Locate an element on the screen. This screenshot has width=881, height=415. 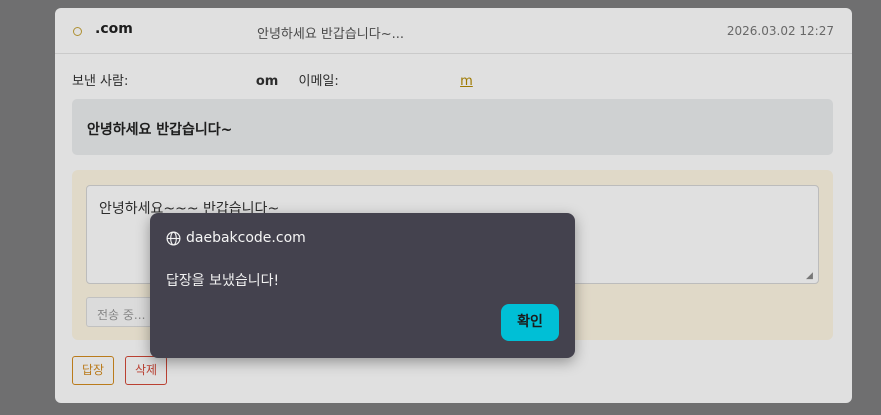
globe-icon is located at coordinates (173, 238).